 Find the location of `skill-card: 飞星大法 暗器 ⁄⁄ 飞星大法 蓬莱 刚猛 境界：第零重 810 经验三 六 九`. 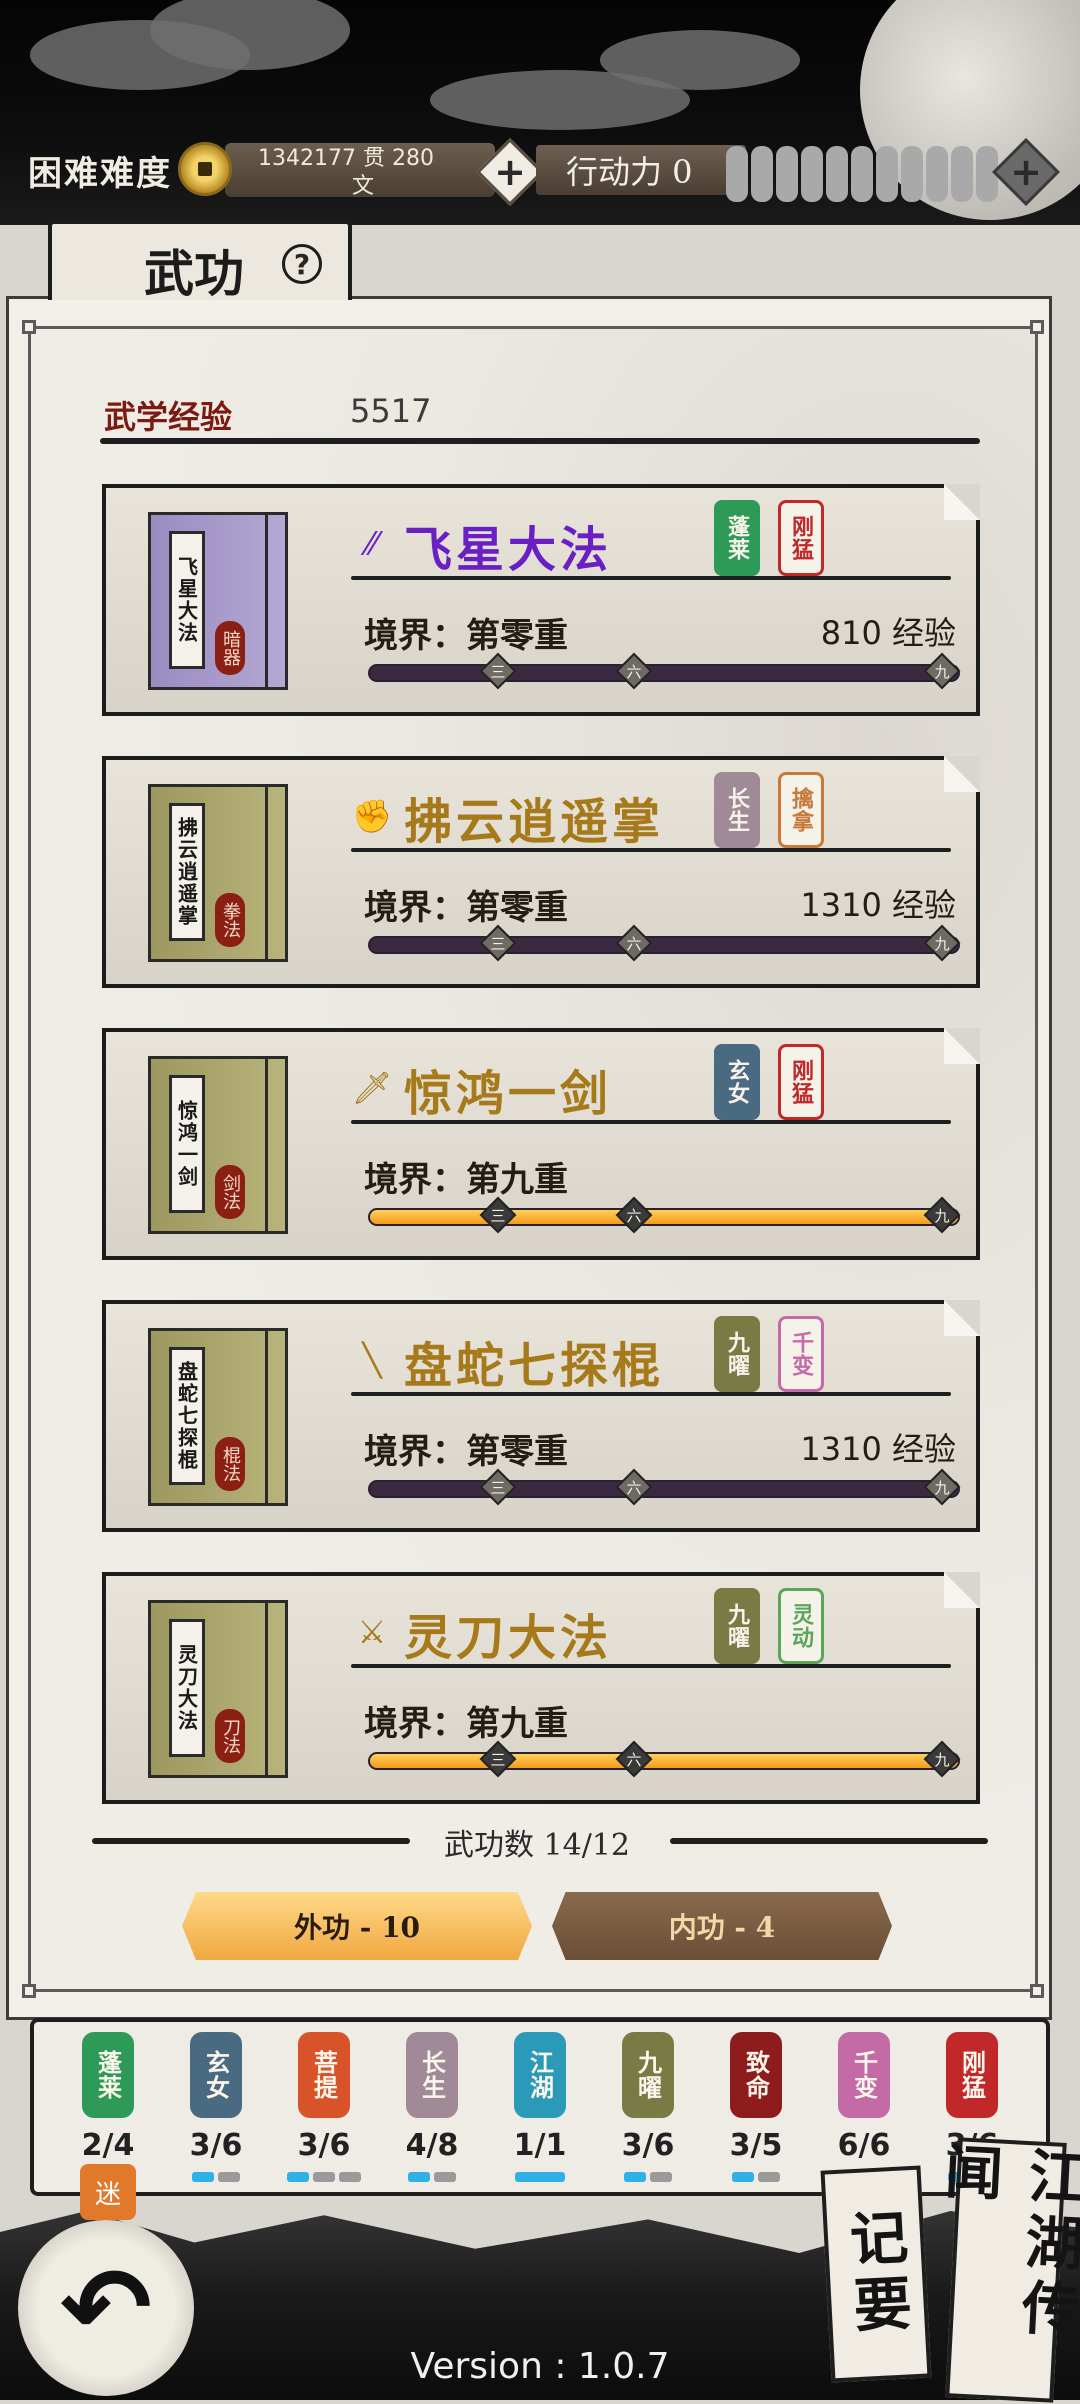

skill-card: 飞星大法 暗器 ⁄⁄ 飞星大法 蓬莱 刚猛 境界：第零重 810 经验三 六 九 is located at coordinates (541, 600).